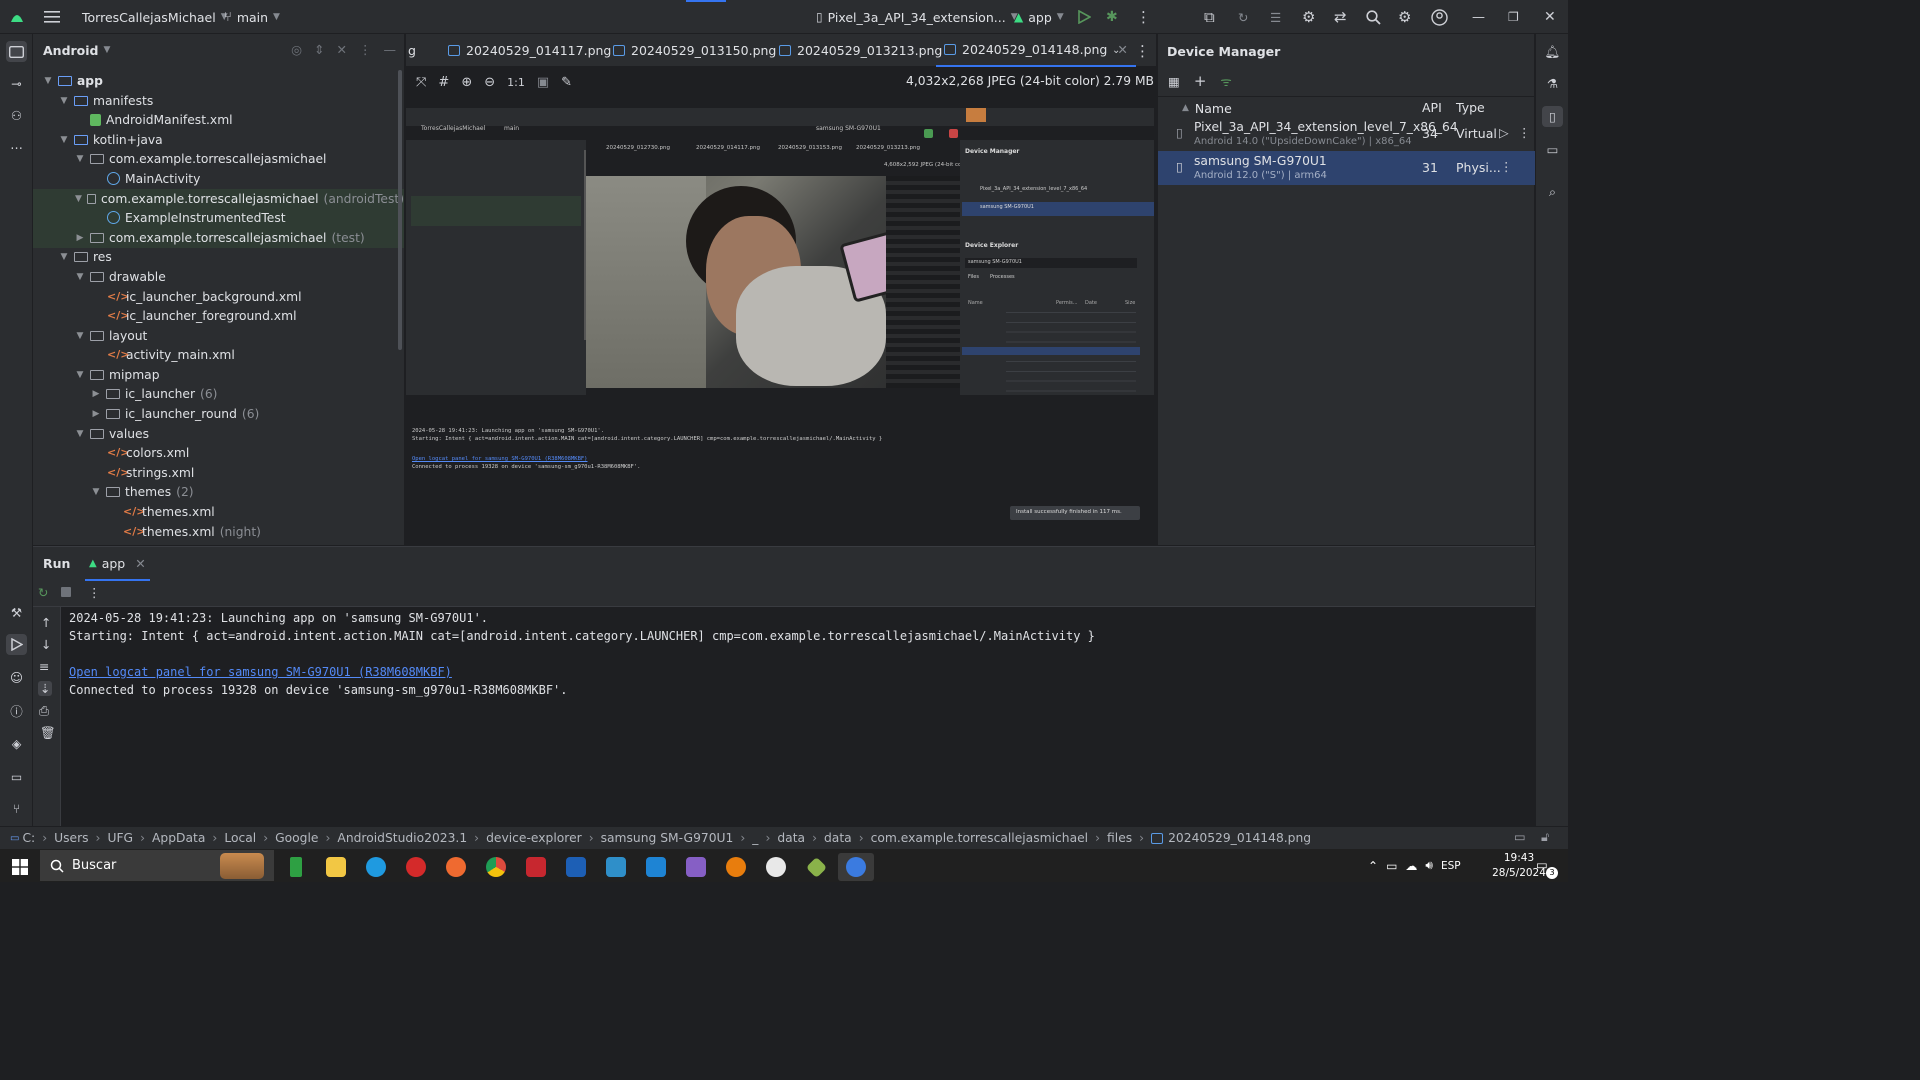 This screenshot has width=1920, height=1080. What do you see at coordinates (218, 492) in the screenshot?
I see `tree-node-themes: ▼ themes (2)` at bounding box center [218, 492].